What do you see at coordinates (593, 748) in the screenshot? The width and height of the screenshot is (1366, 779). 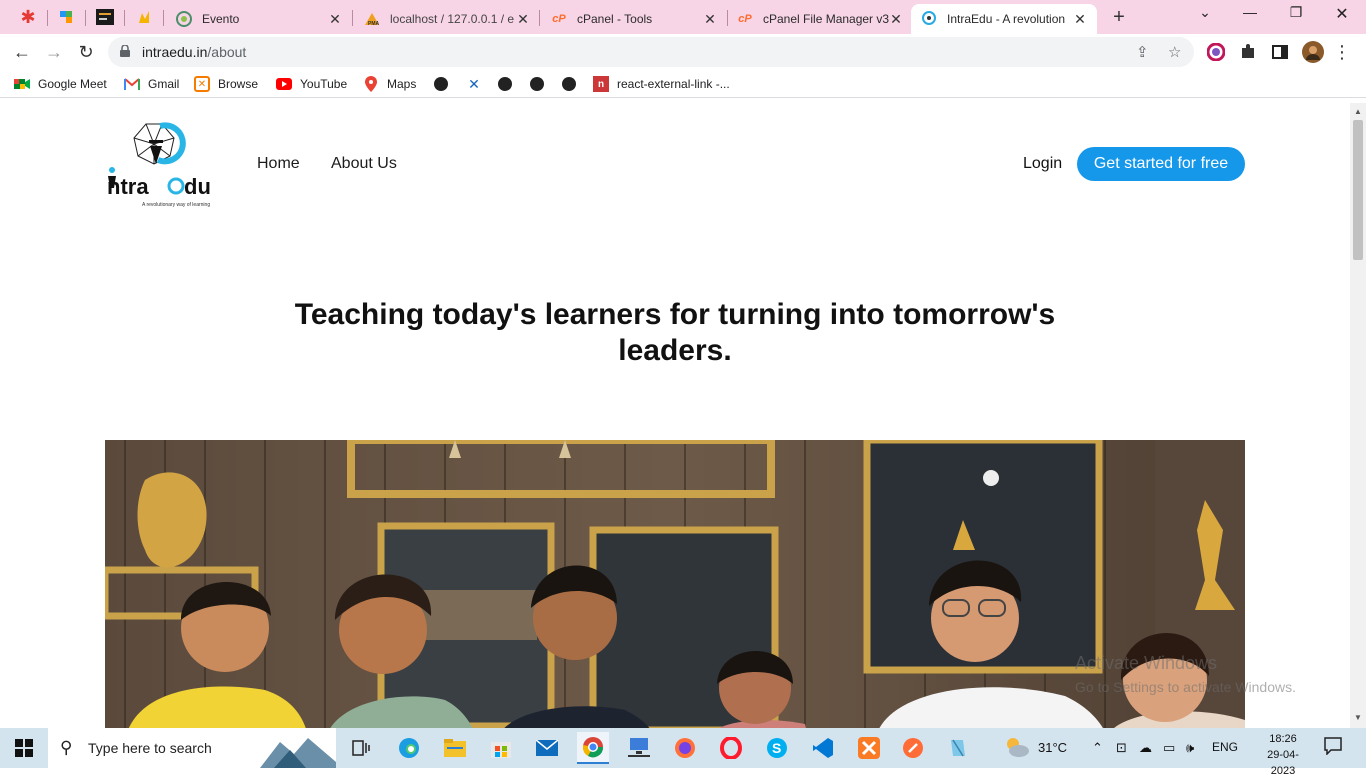 I see `chrome-taskbar-icon` at bounding box center [593, 748].